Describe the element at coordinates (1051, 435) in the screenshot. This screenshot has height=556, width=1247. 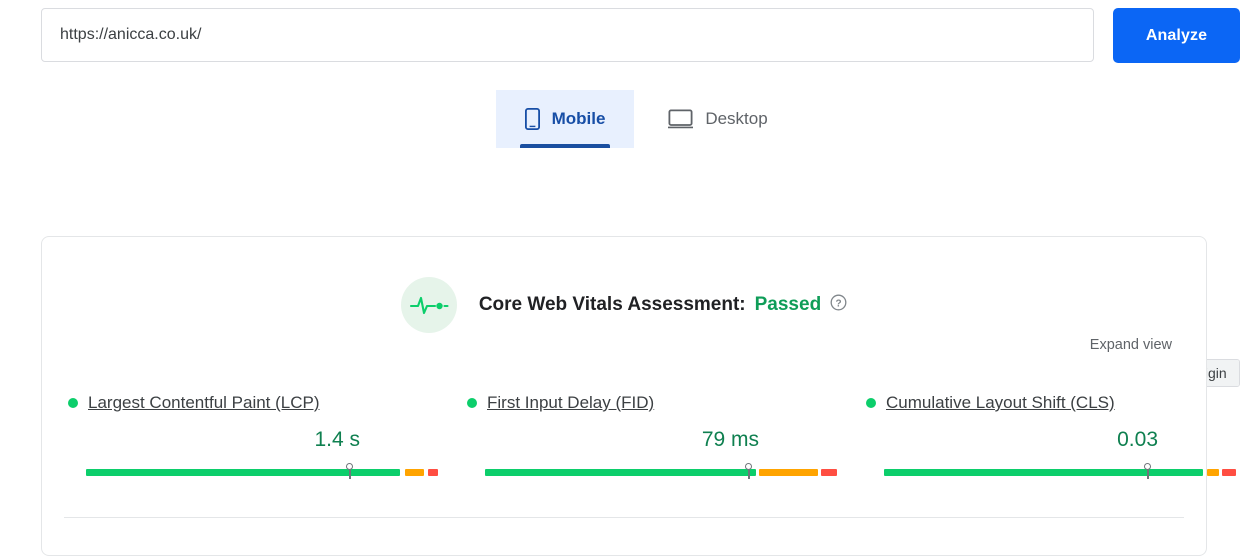
I see `metric-cls: Cumulative Layout Shift (CLS) 0.03` at that location.